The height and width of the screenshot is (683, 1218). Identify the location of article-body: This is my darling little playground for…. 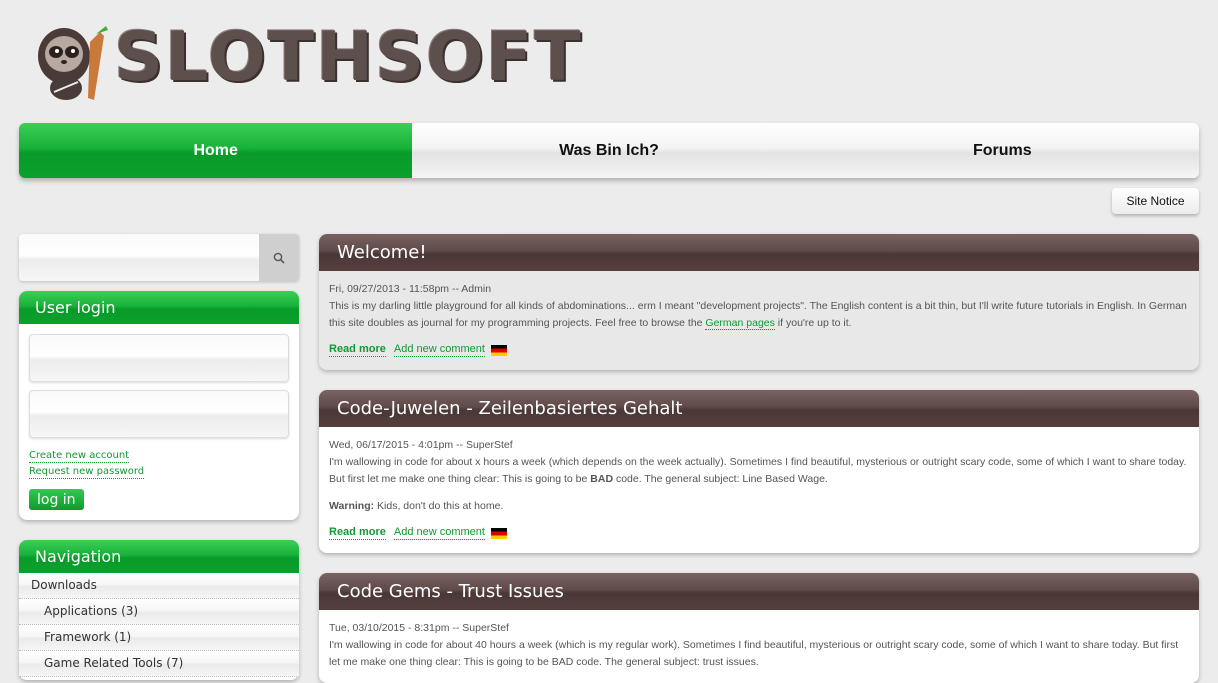
(758, 315).